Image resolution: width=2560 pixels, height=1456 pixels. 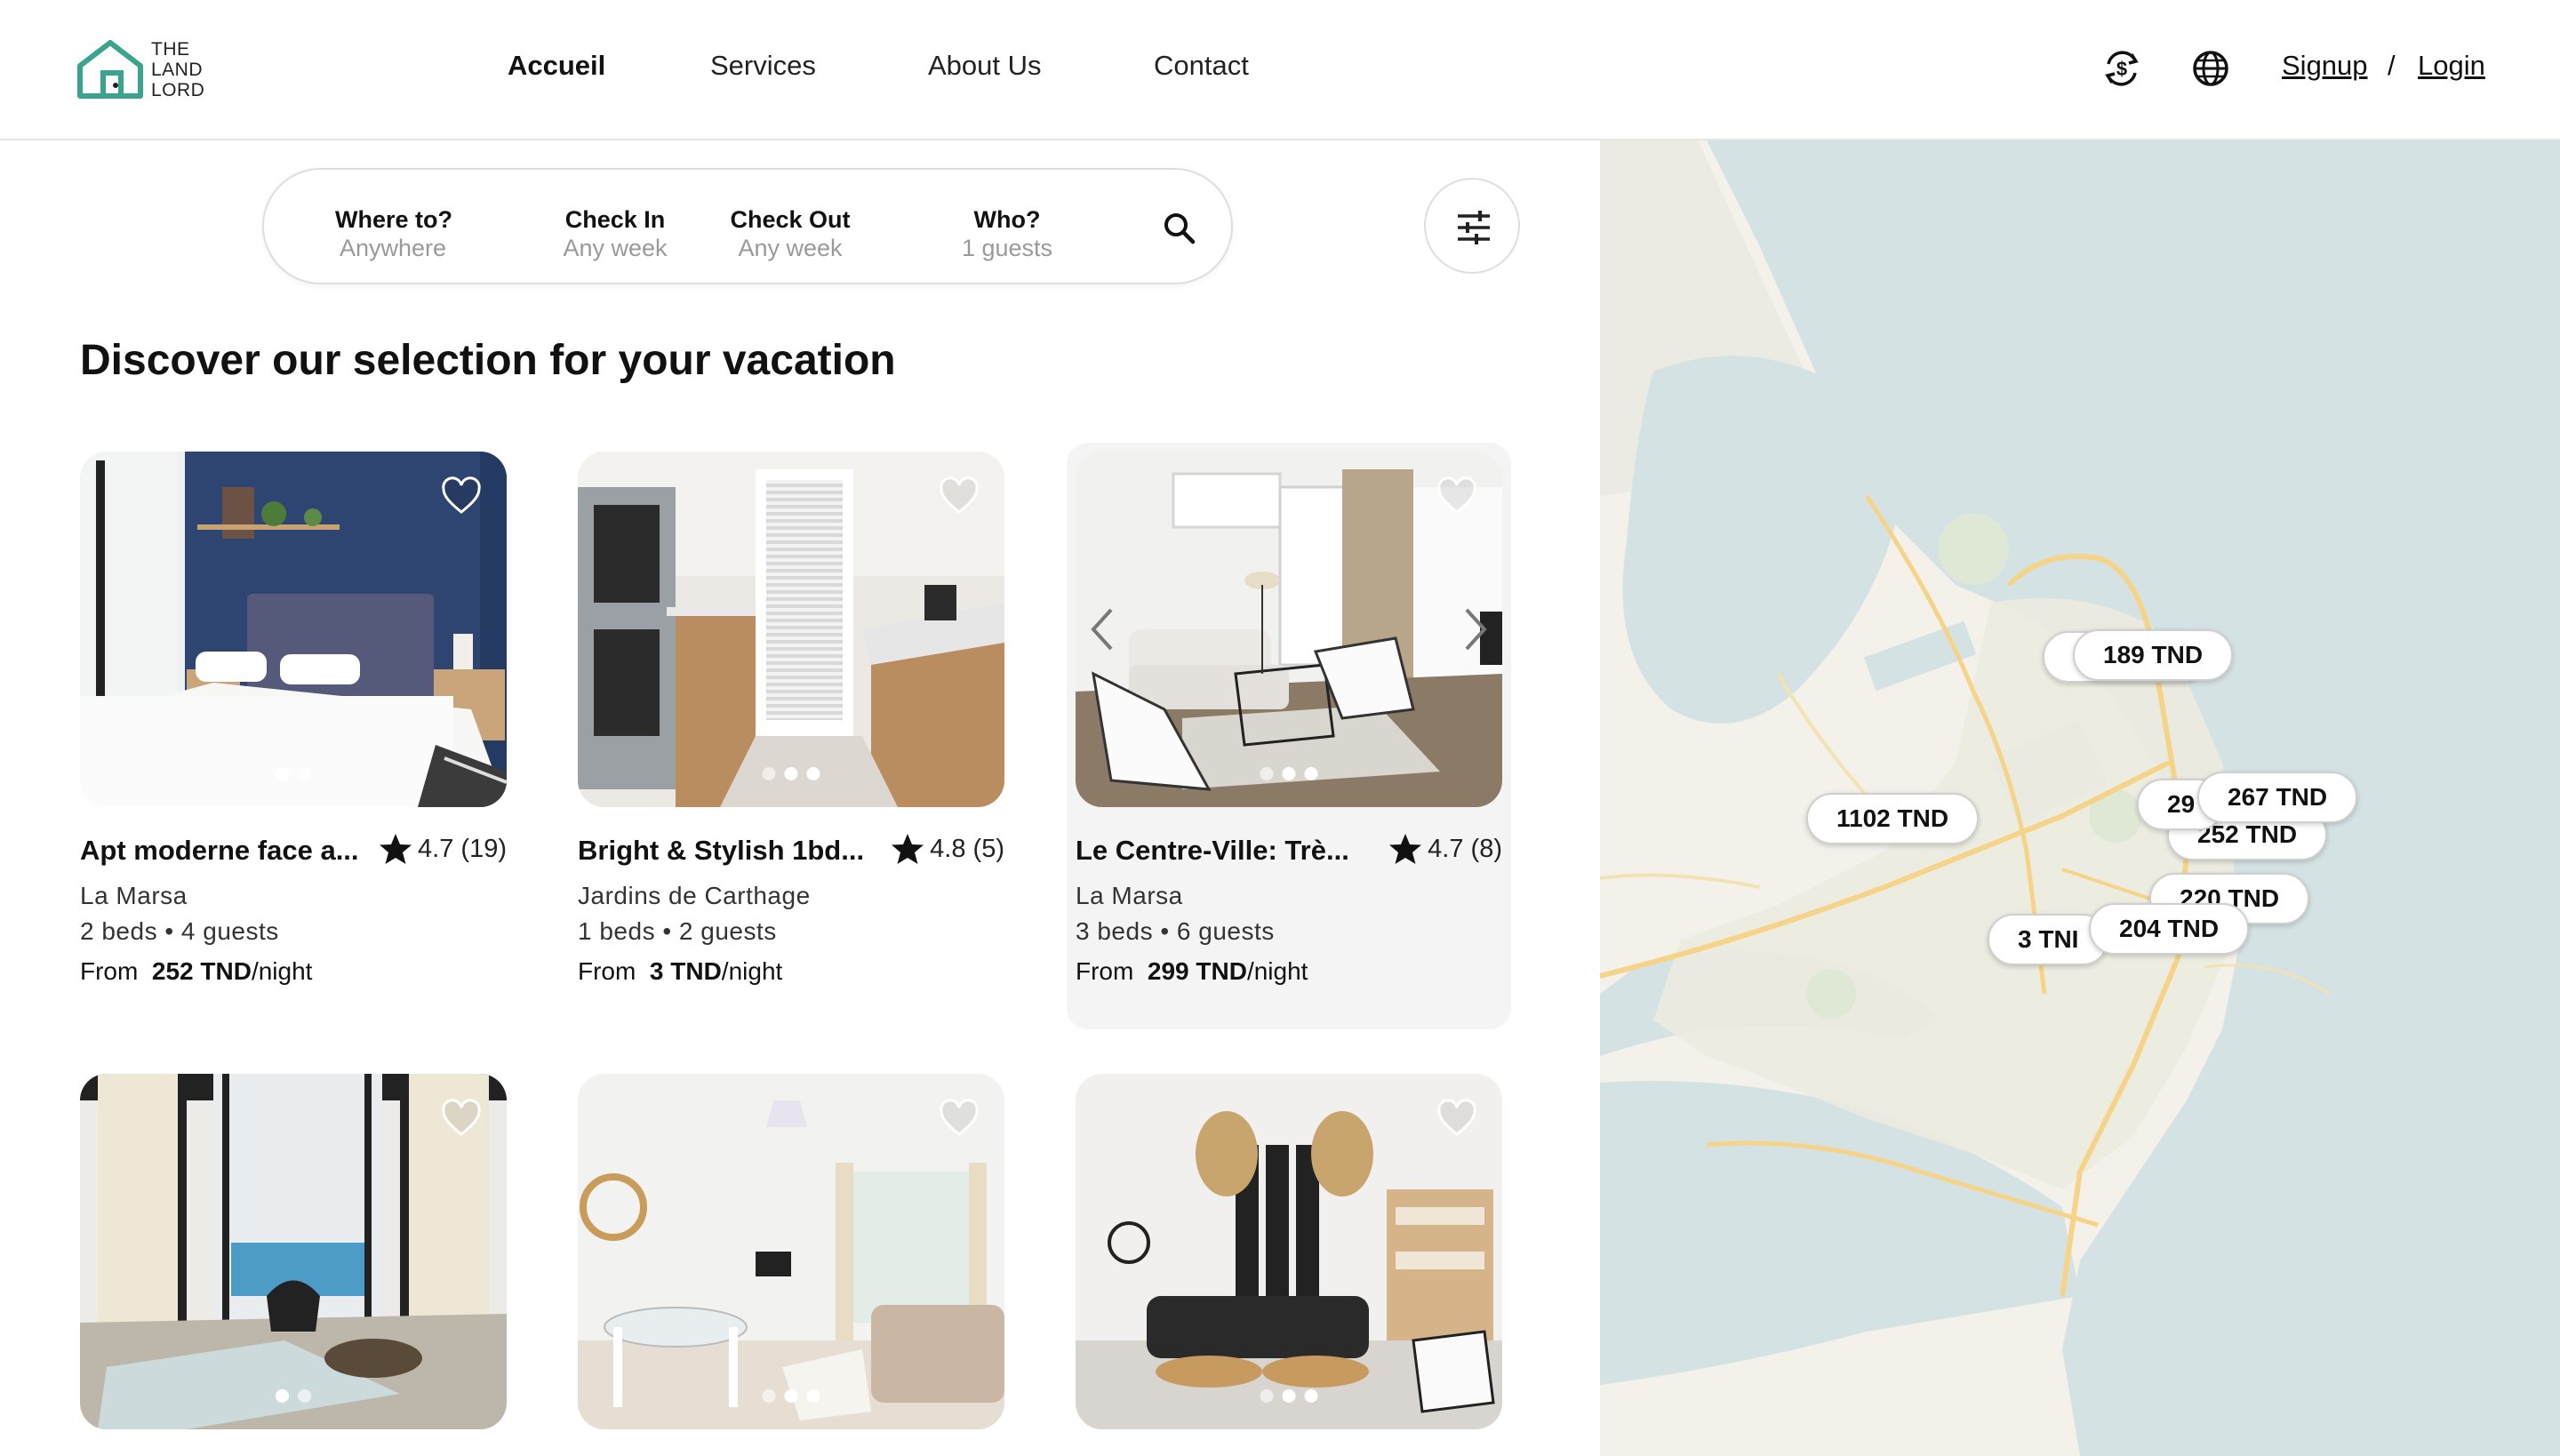 I want to click on brand-line-2: LAND, so click(x=177, y=70).